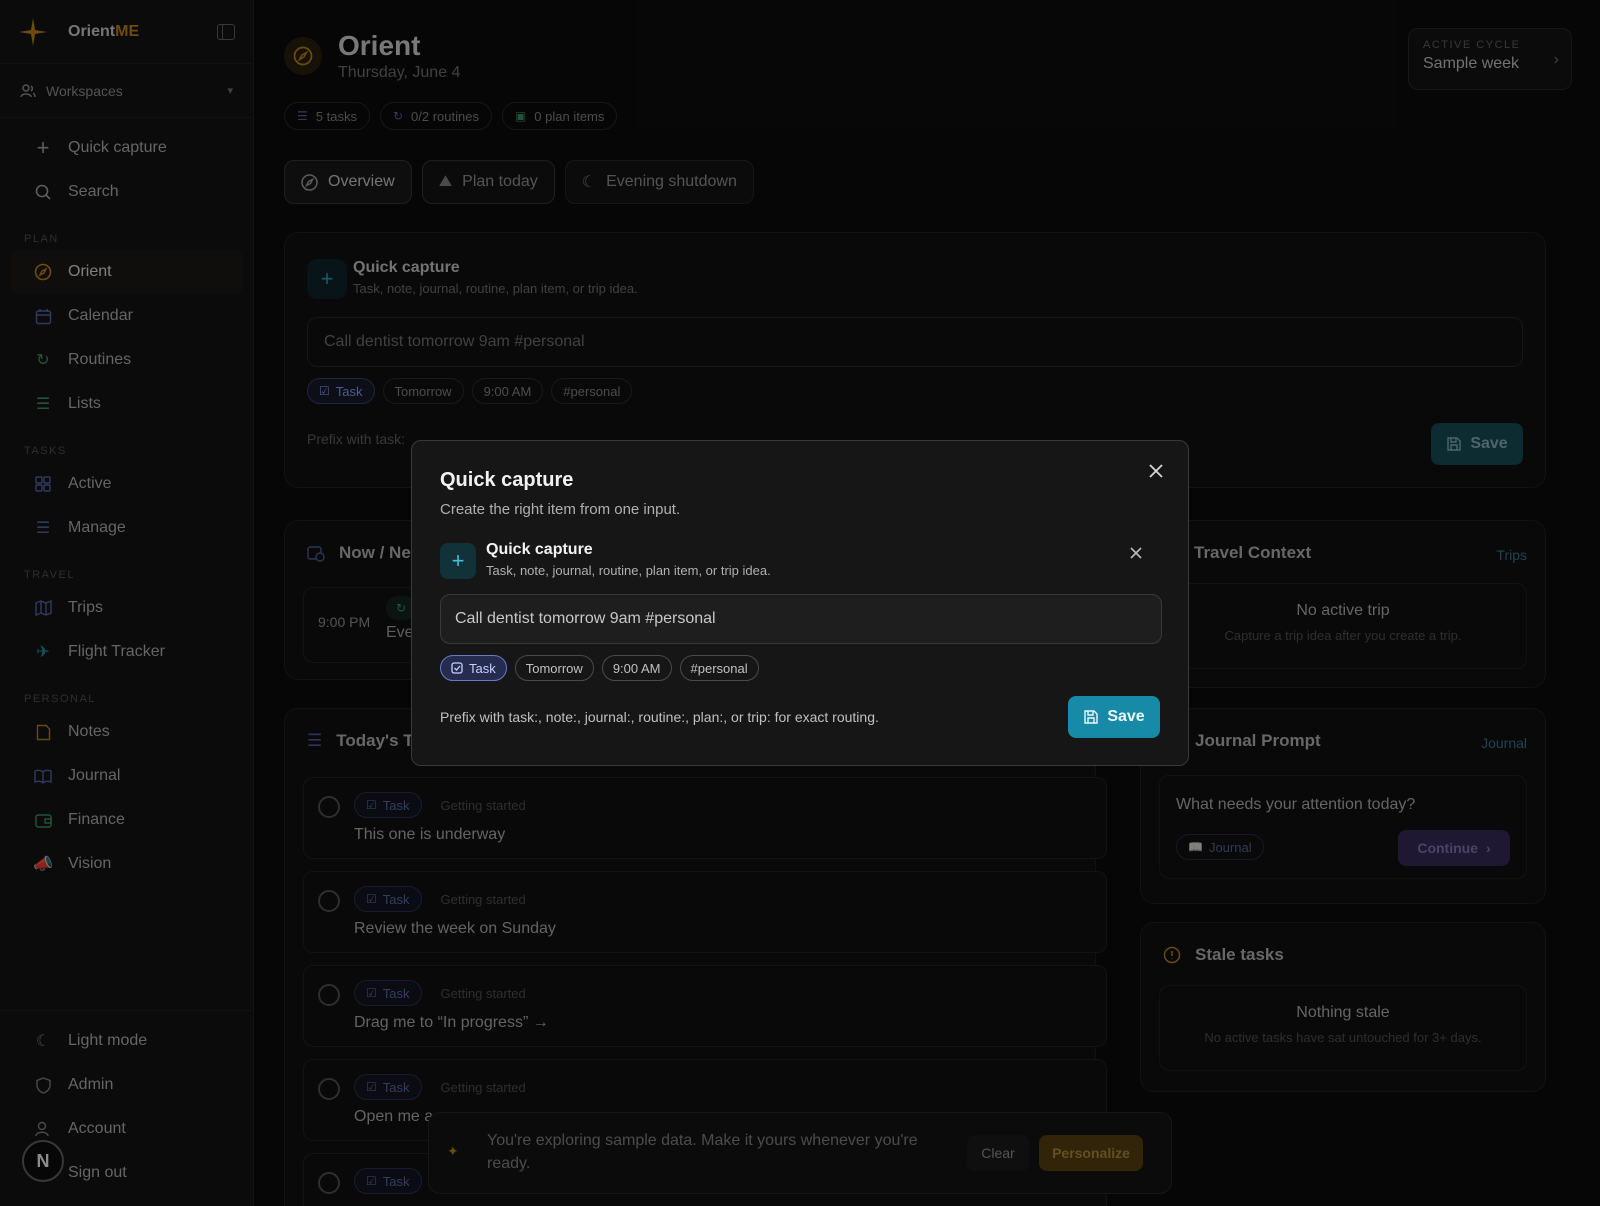  What do you see at coordinates (482, 668) in the screenshot?
I see `chip-label: Task` at bounding box center [482, 668].